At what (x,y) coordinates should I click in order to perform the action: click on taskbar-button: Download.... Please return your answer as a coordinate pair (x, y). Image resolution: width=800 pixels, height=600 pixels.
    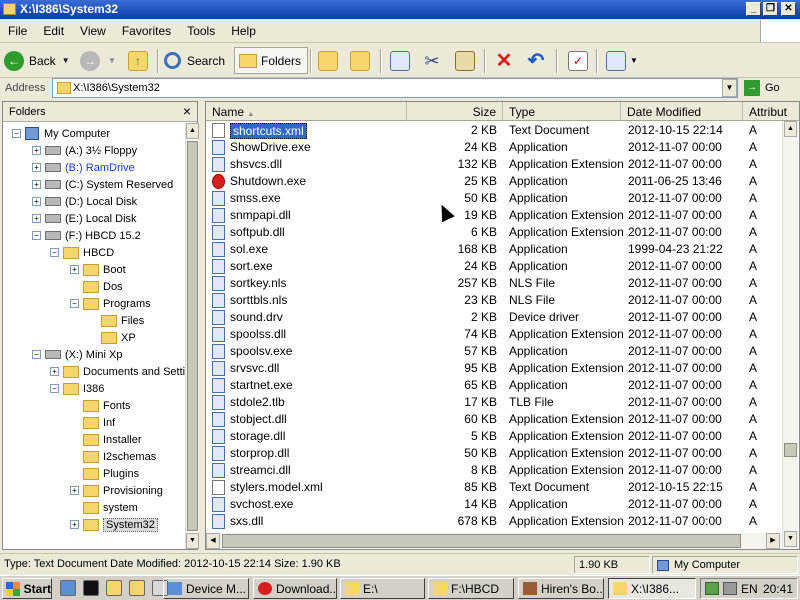
    Looking at the image, I should click on (295, 588).